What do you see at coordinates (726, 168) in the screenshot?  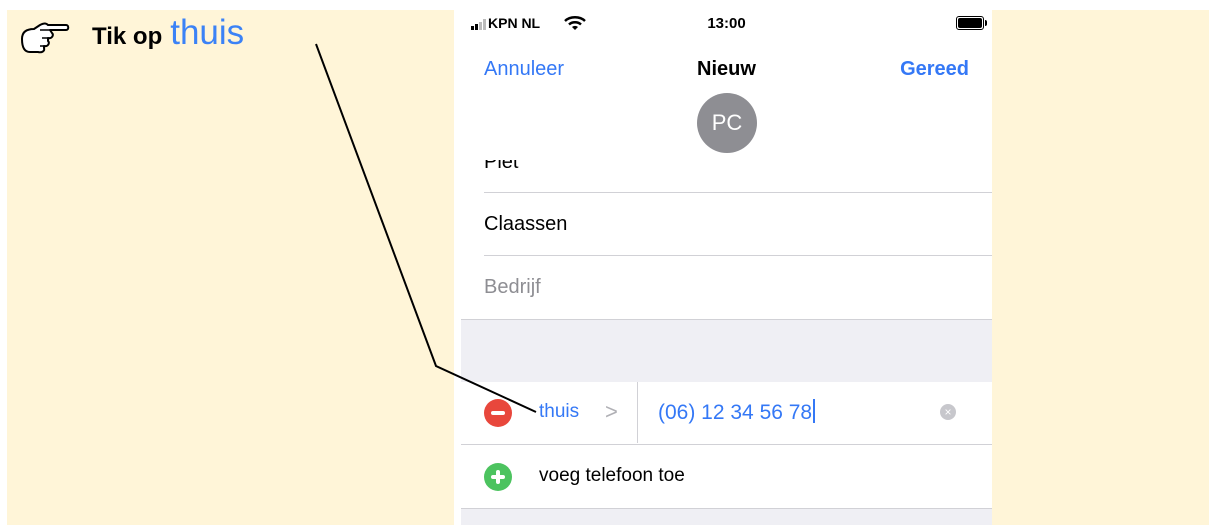 I see `first-name-field: Piet` at bounding box center [726, 168].